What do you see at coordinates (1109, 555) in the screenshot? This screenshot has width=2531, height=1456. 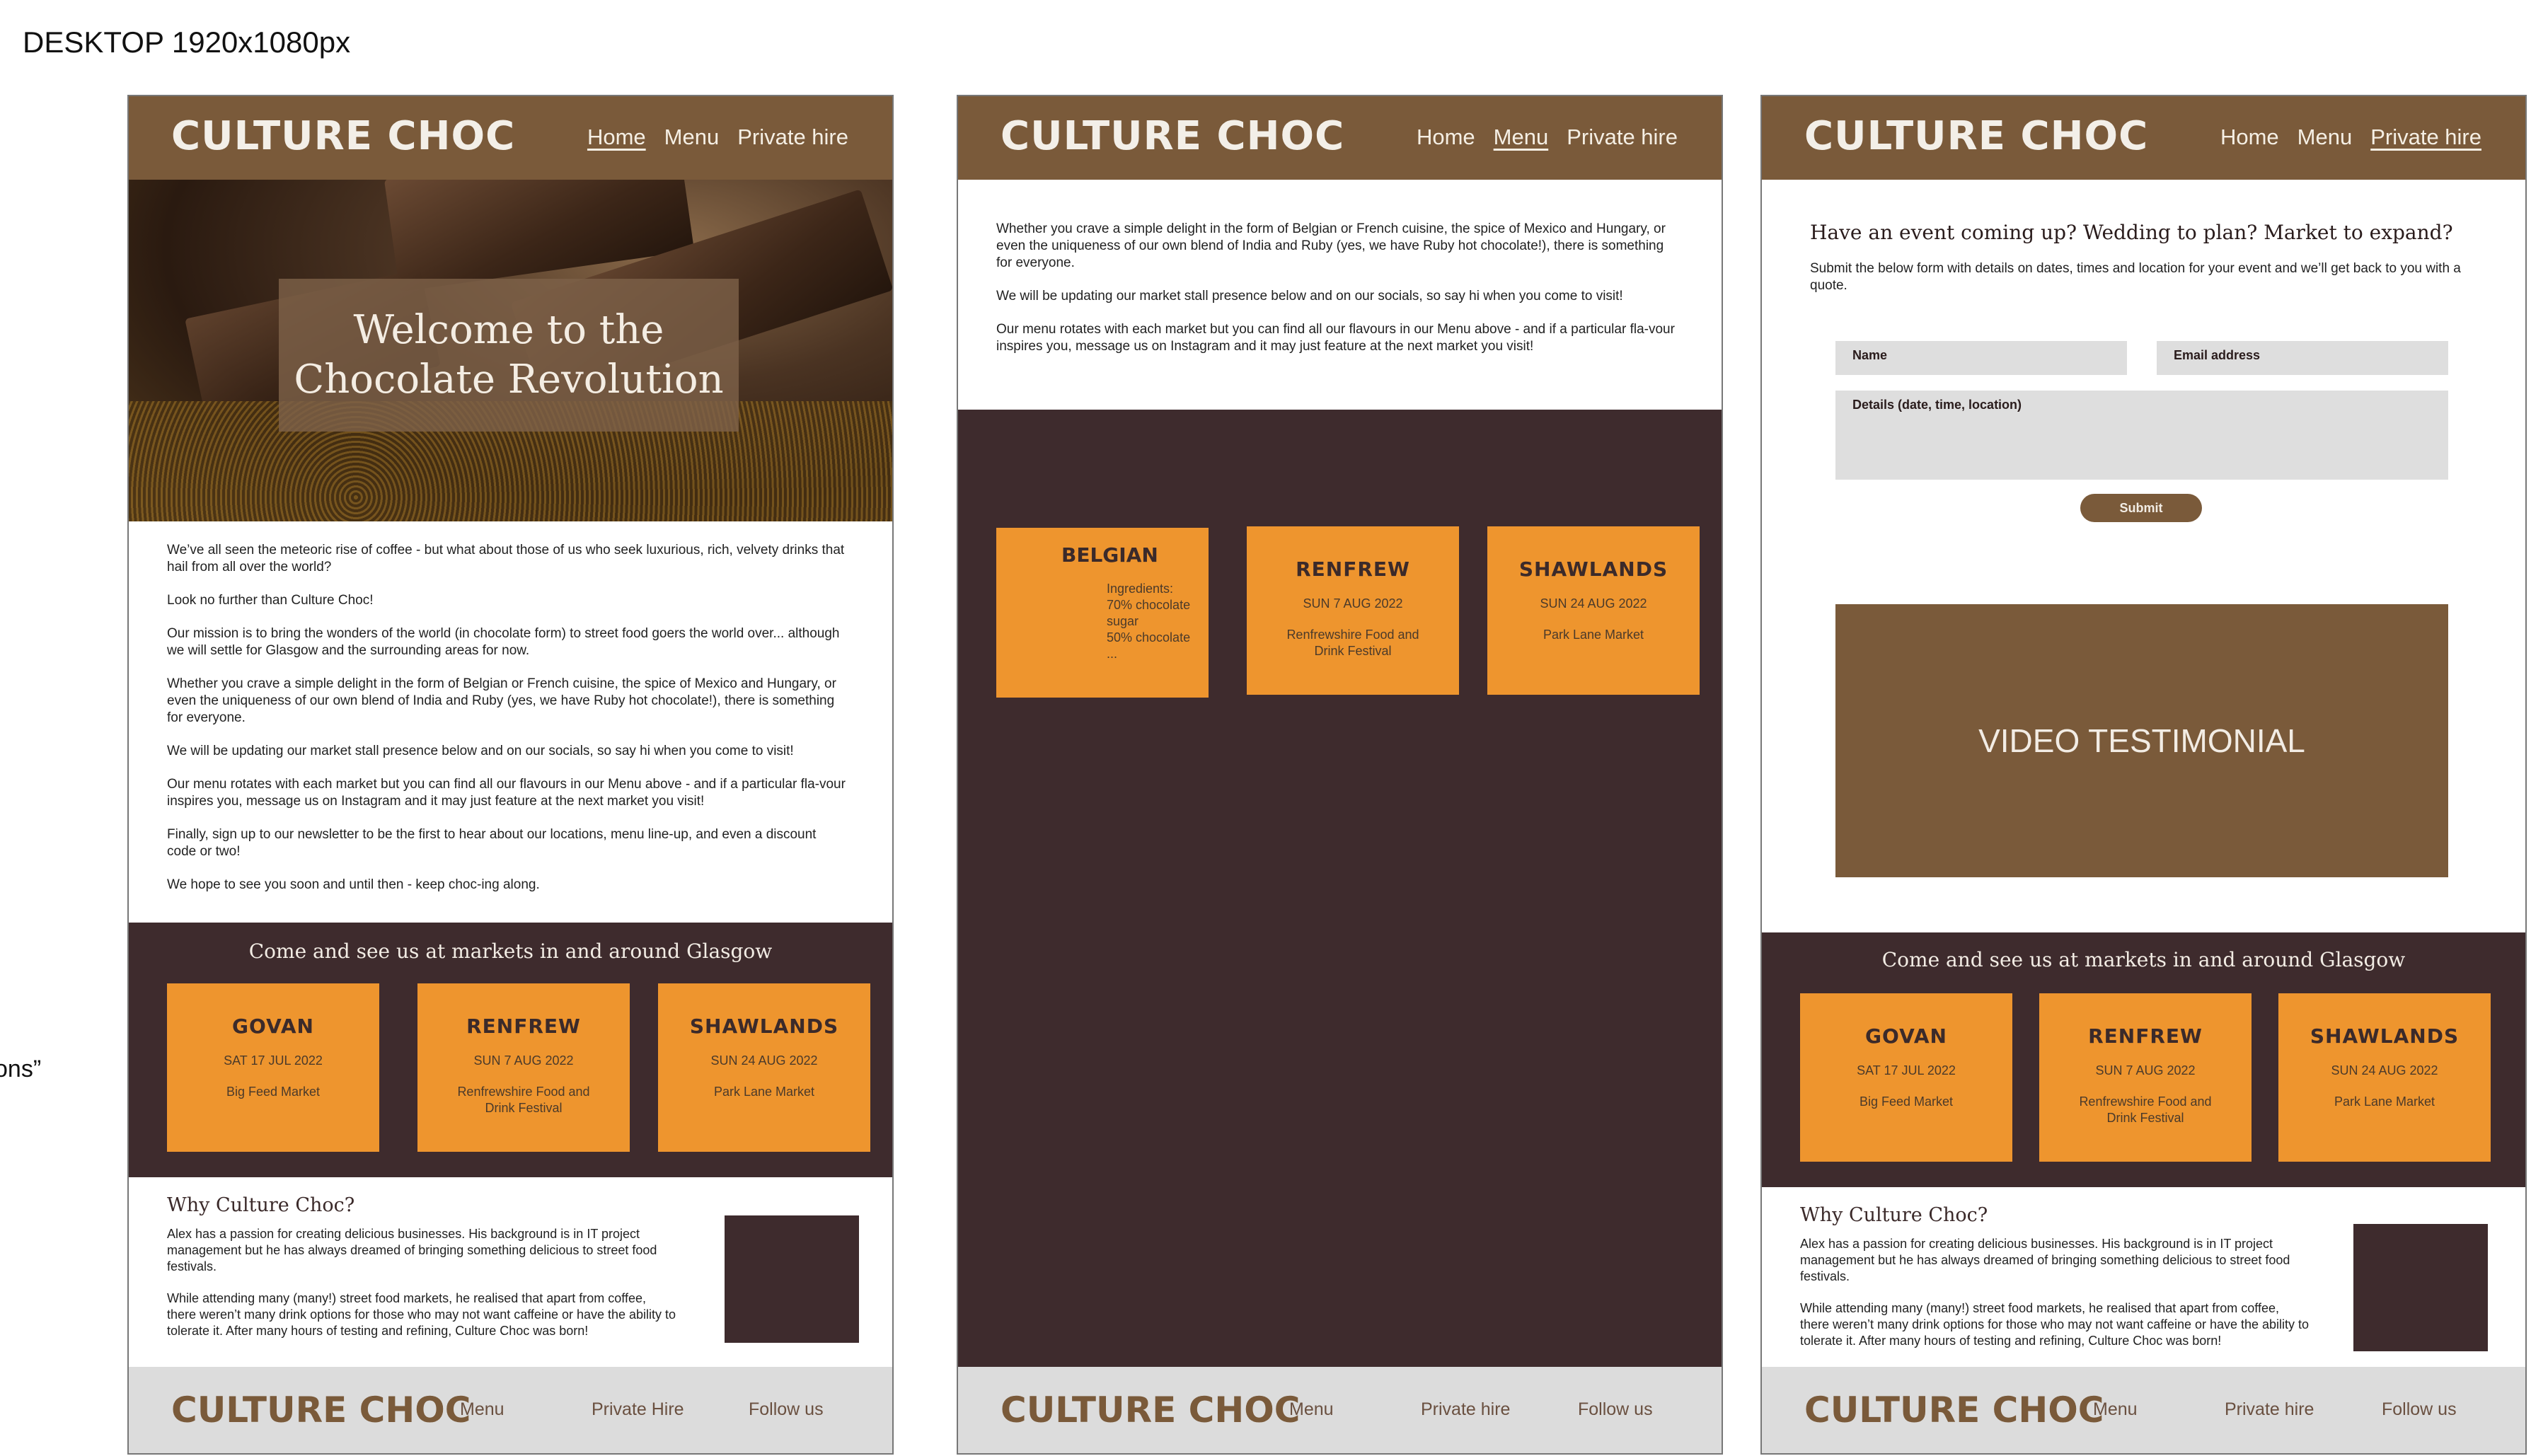 I see `menu-item-name: BELGIAN` at bounding box center [1109, 555].